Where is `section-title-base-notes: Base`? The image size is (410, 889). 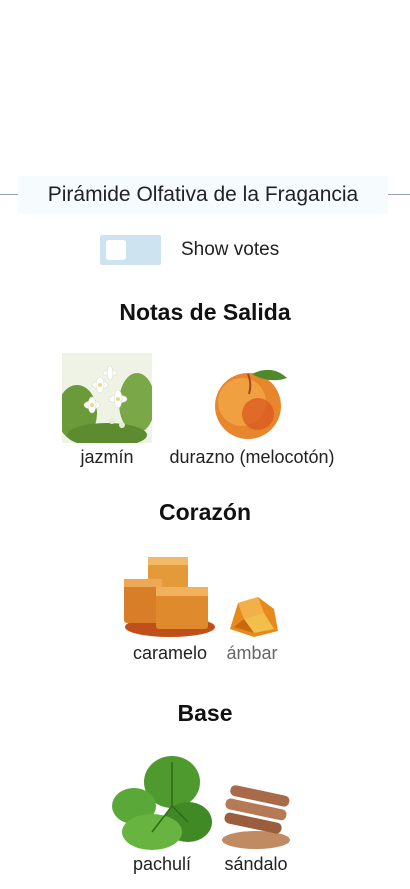
section-title-base-notes: Base is located at coordinates (205, 713).